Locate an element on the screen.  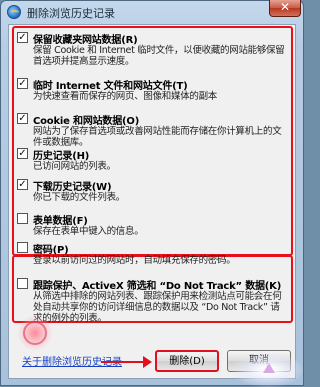
checkbox-passwords is located at coordinates (22, 247).